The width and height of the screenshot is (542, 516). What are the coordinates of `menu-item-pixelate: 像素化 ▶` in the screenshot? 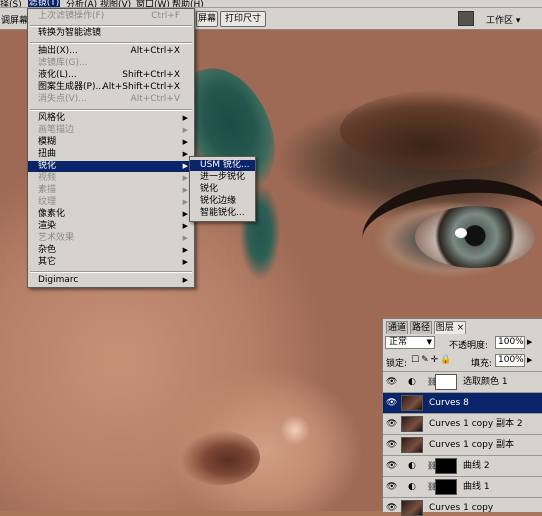 It's located at (111, 214).